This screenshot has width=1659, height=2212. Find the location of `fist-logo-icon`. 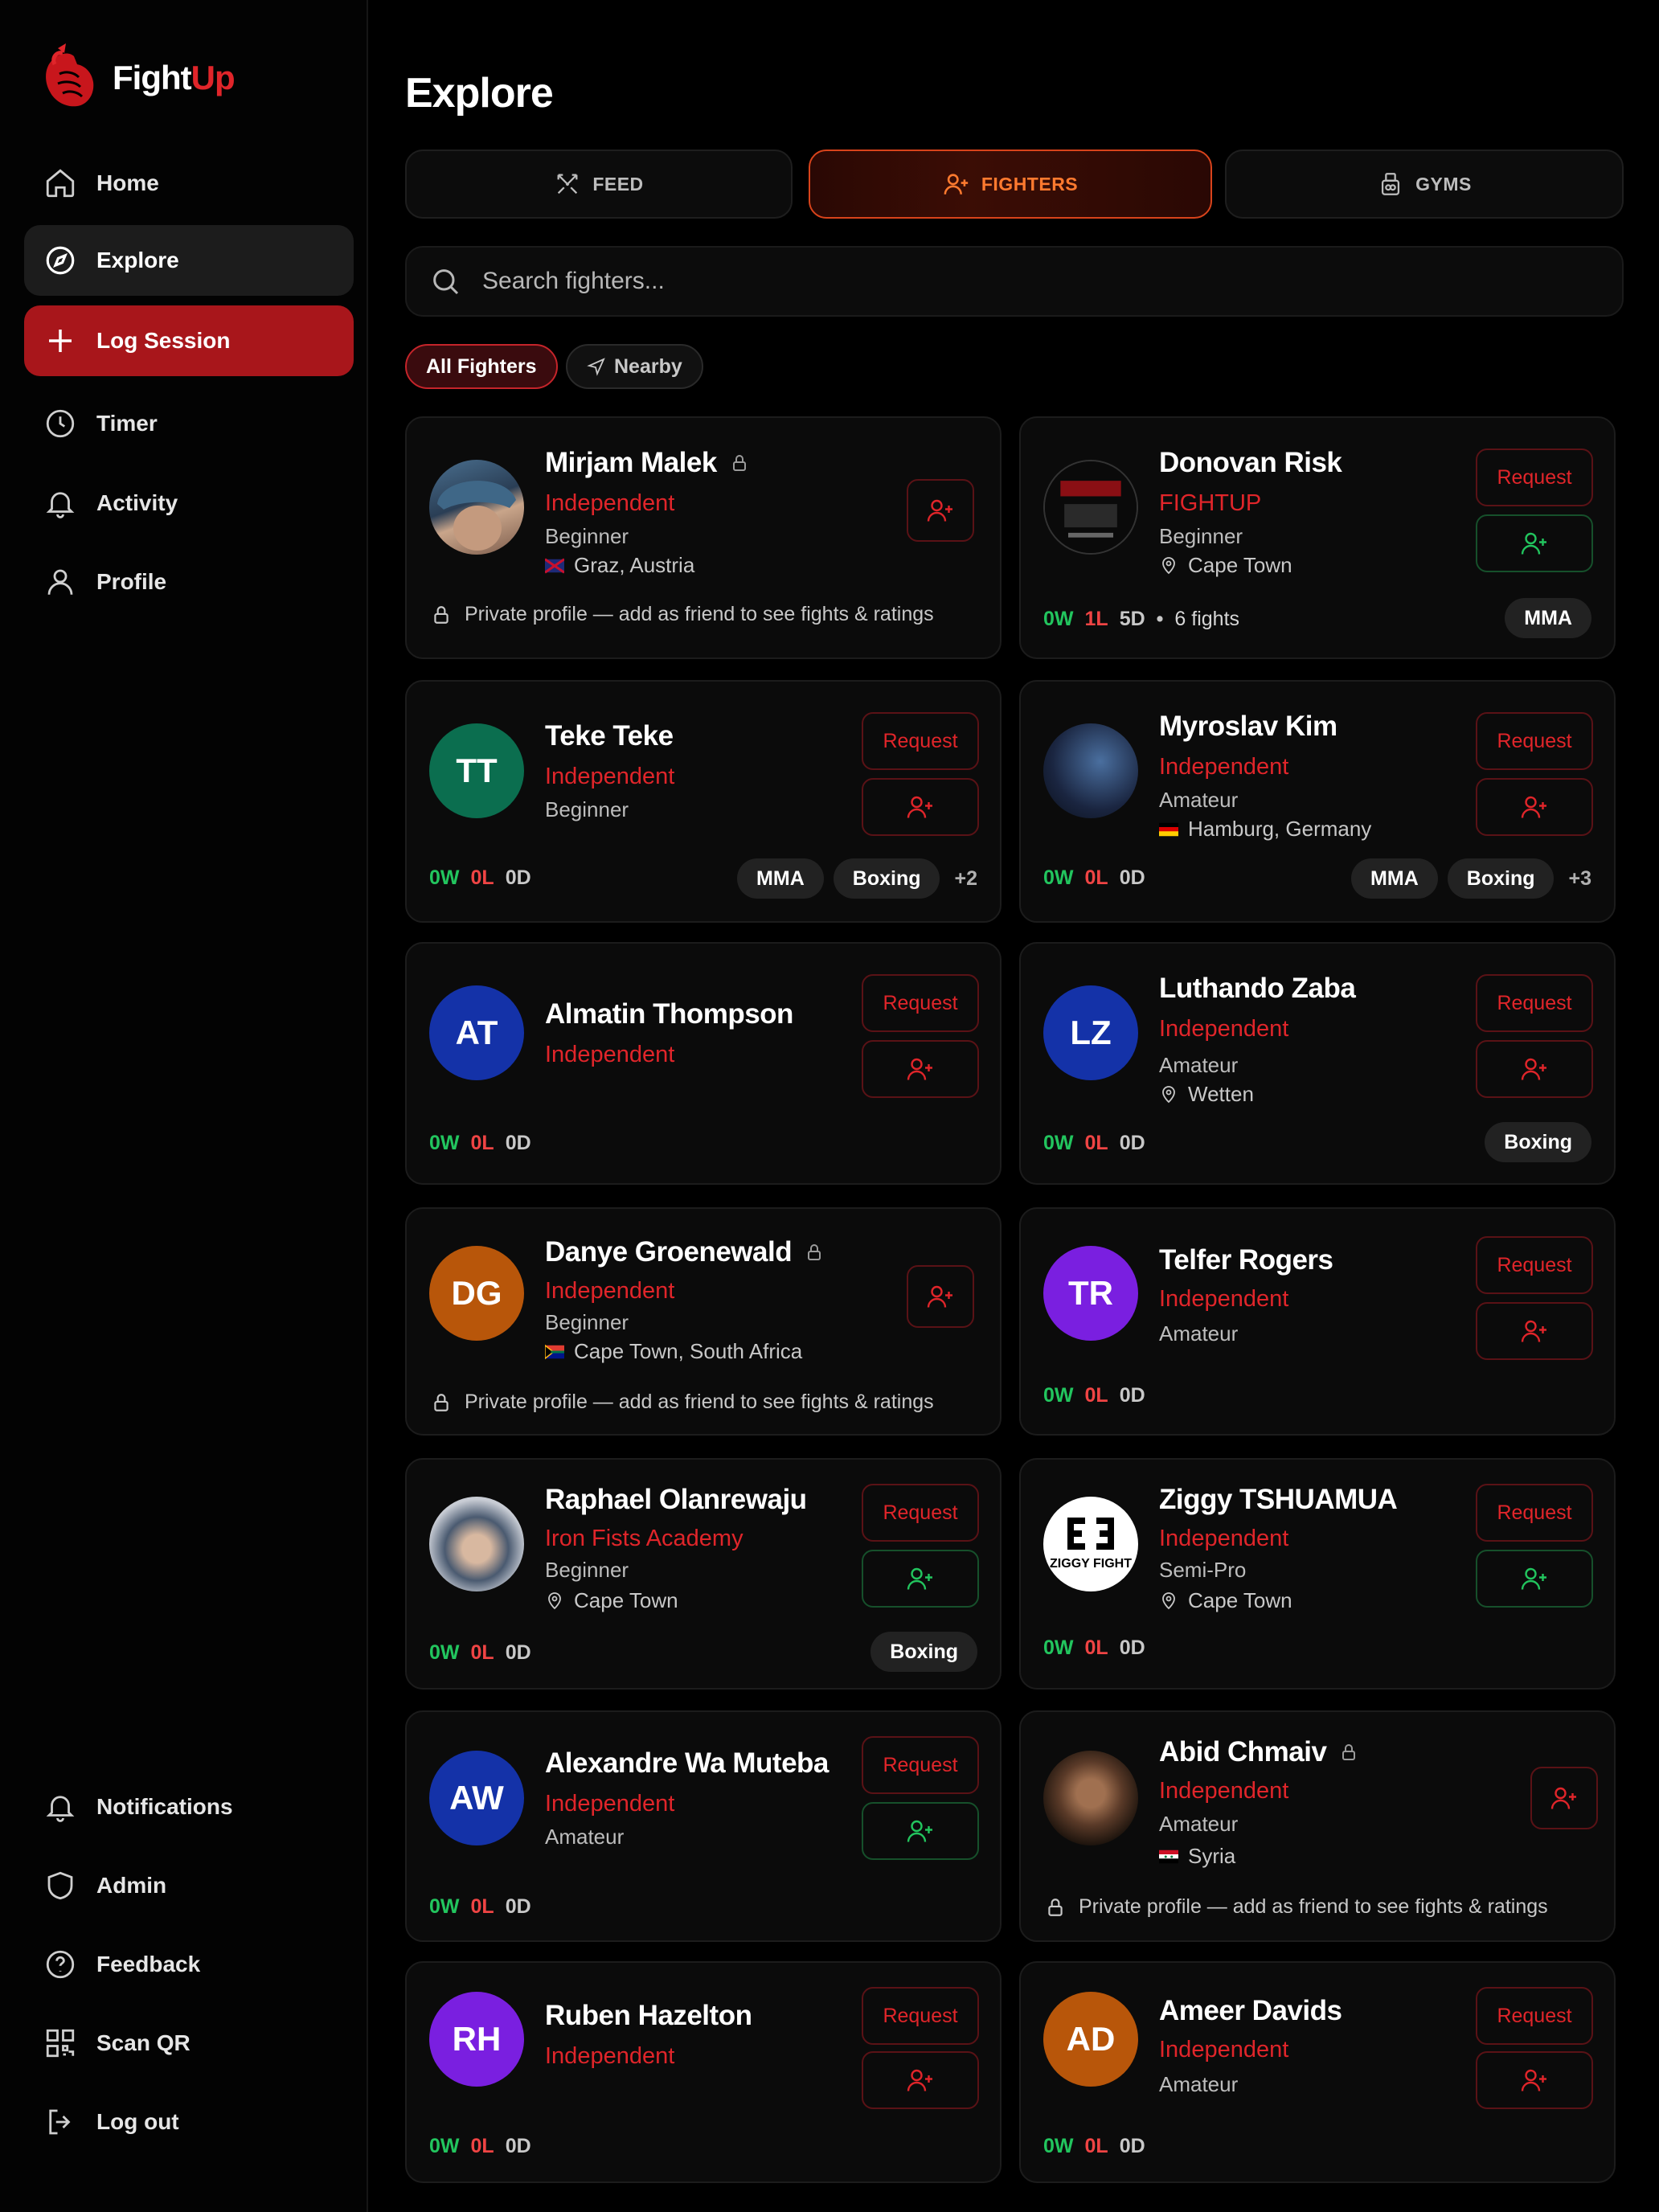

fist-logo-icon is located at coordinates (70, 75).